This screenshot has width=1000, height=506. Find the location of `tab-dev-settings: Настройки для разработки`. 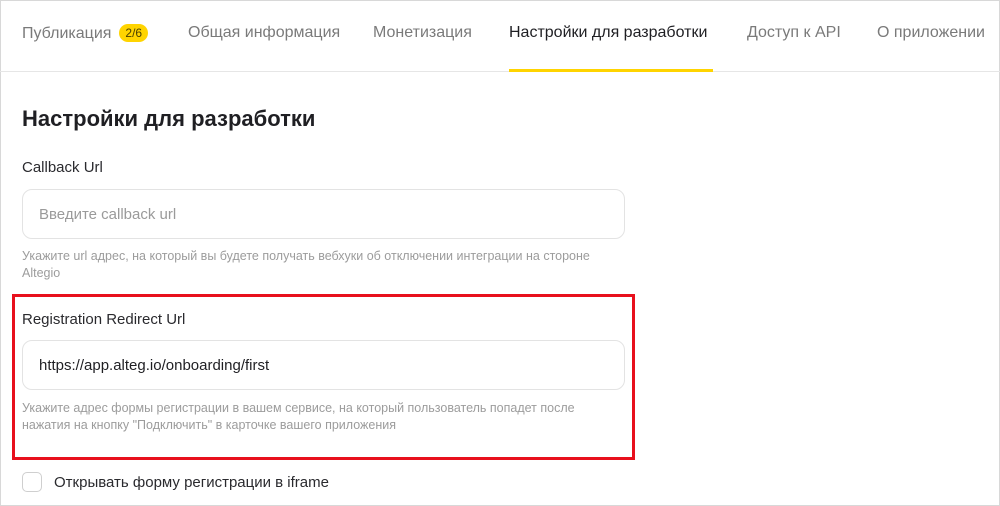

tab-dev-settings: Настройки для разработки is located at coordinates (611, 48).